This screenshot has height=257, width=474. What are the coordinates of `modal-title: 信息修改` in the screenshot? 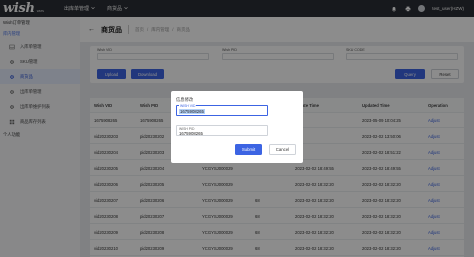 It's located at (185, 99).